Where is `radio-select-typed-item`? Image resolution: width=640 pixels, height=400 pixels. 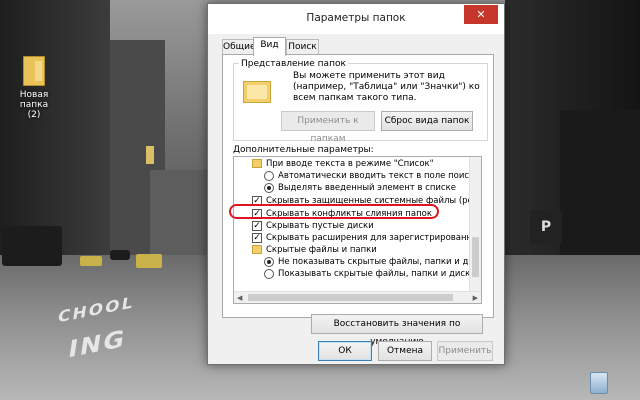
radio-select-typed-item is located at coordinates (269, 188).